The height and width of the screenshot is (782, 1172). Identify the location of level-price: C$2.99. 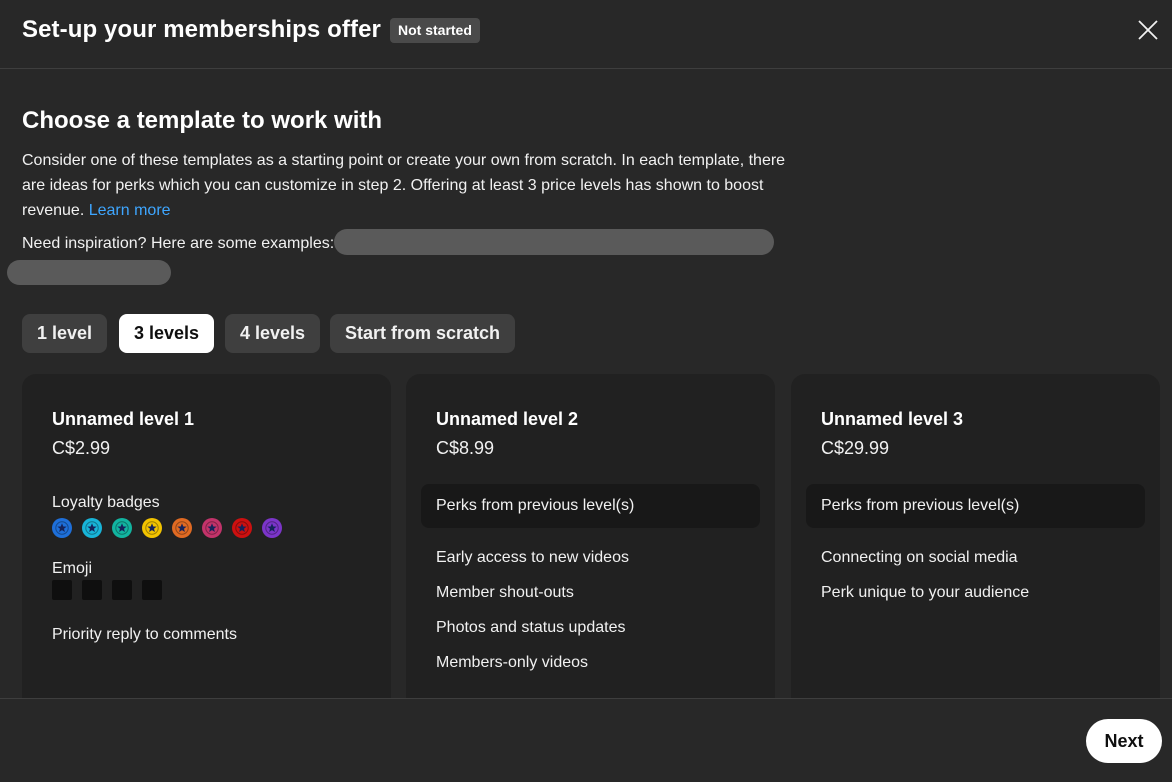
(81, 448).